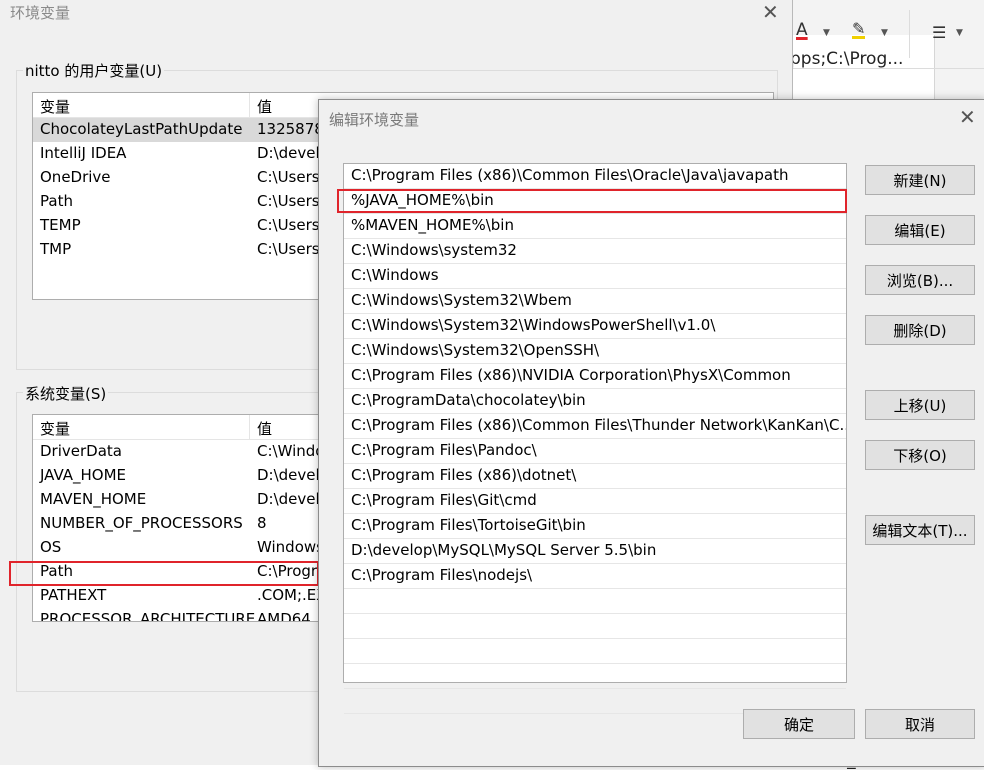 Image resolution: width=984 pixels, height=770 pixels. What do you see at coordinates (595, 576) in the screenshot?
I see `list-item: C:\Program Files\nodejs\` at bounding box center [595, 576].